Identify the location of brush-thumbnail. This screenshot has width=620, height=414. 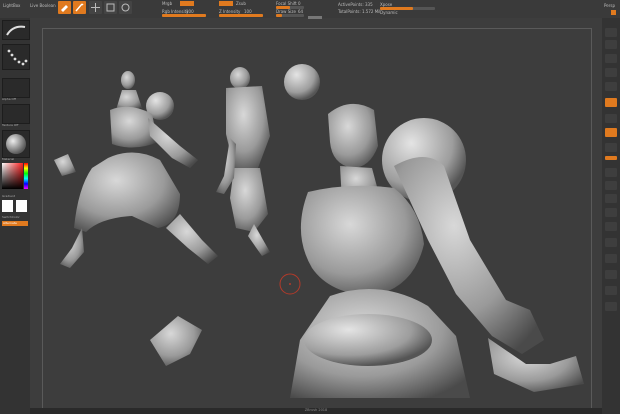
(16, 30).